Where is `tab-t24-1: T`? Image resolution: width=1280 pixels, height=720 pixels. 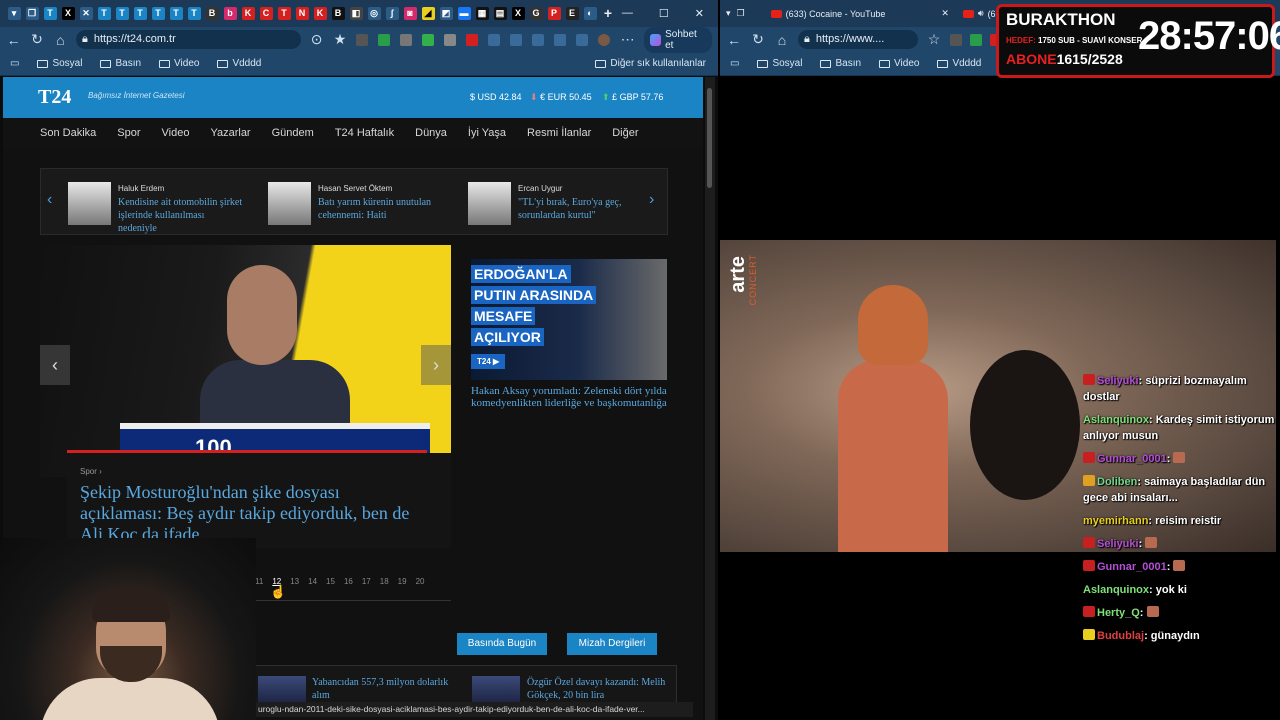 tab-t24-1: T is located at coordinates (50, 13).